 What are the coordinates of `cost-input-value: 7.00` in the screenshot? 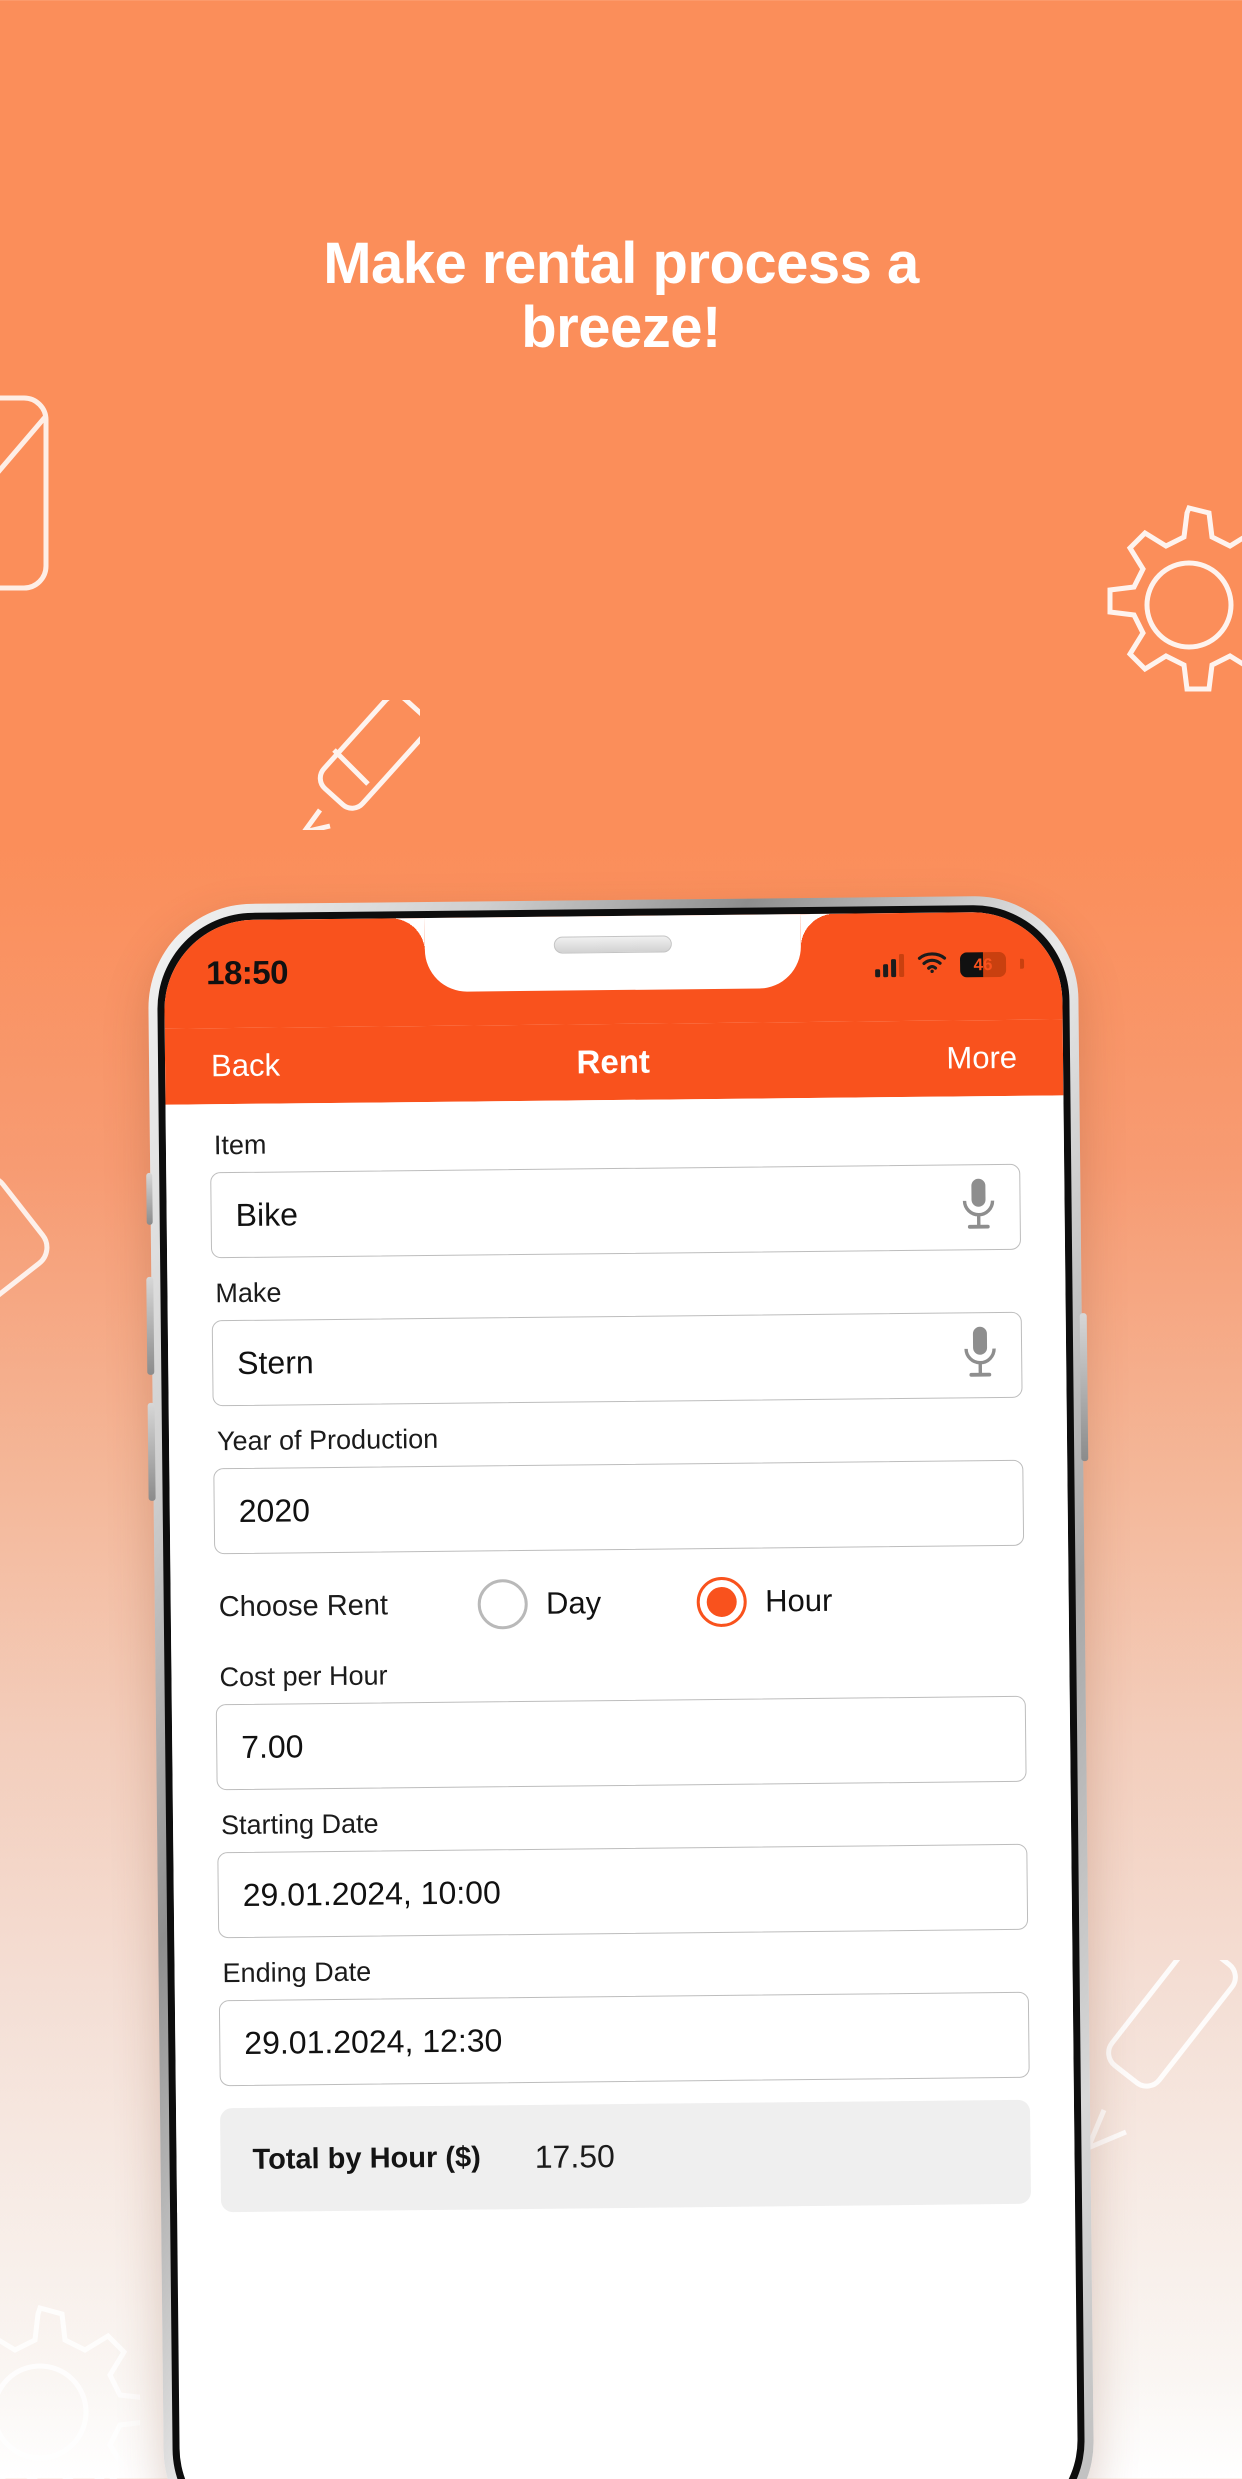 It's located at (272, 1746).